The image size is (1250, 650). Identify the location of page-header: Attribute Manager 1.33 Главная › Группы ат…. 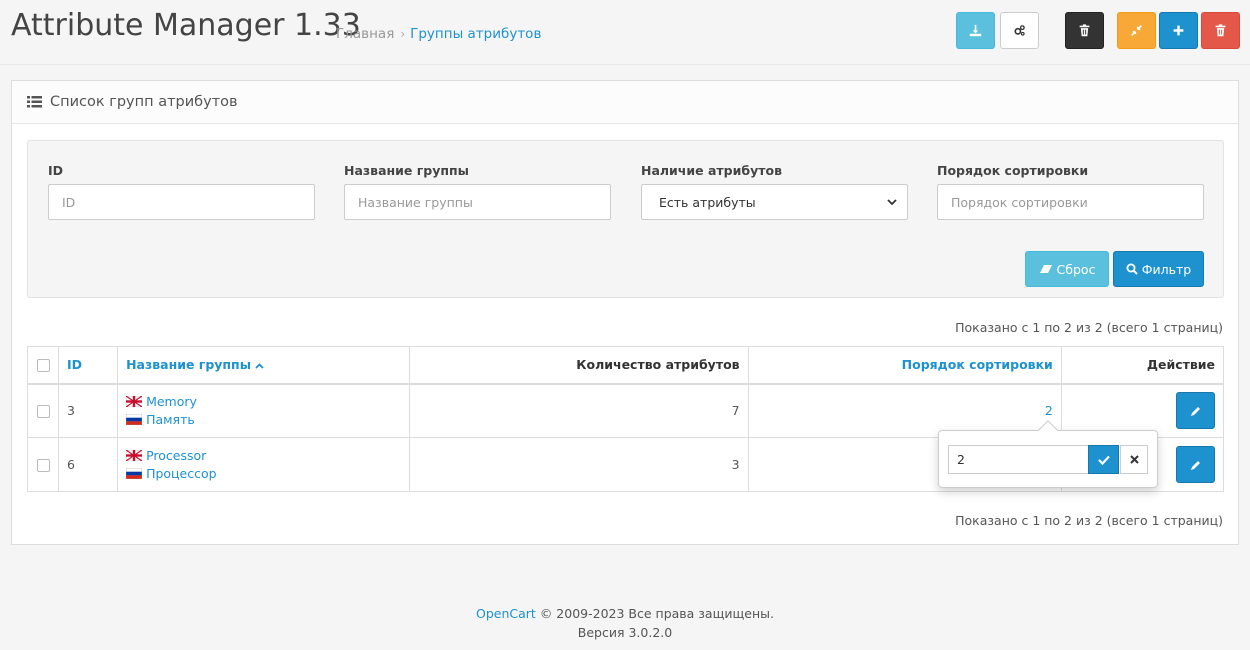
(625, 32).